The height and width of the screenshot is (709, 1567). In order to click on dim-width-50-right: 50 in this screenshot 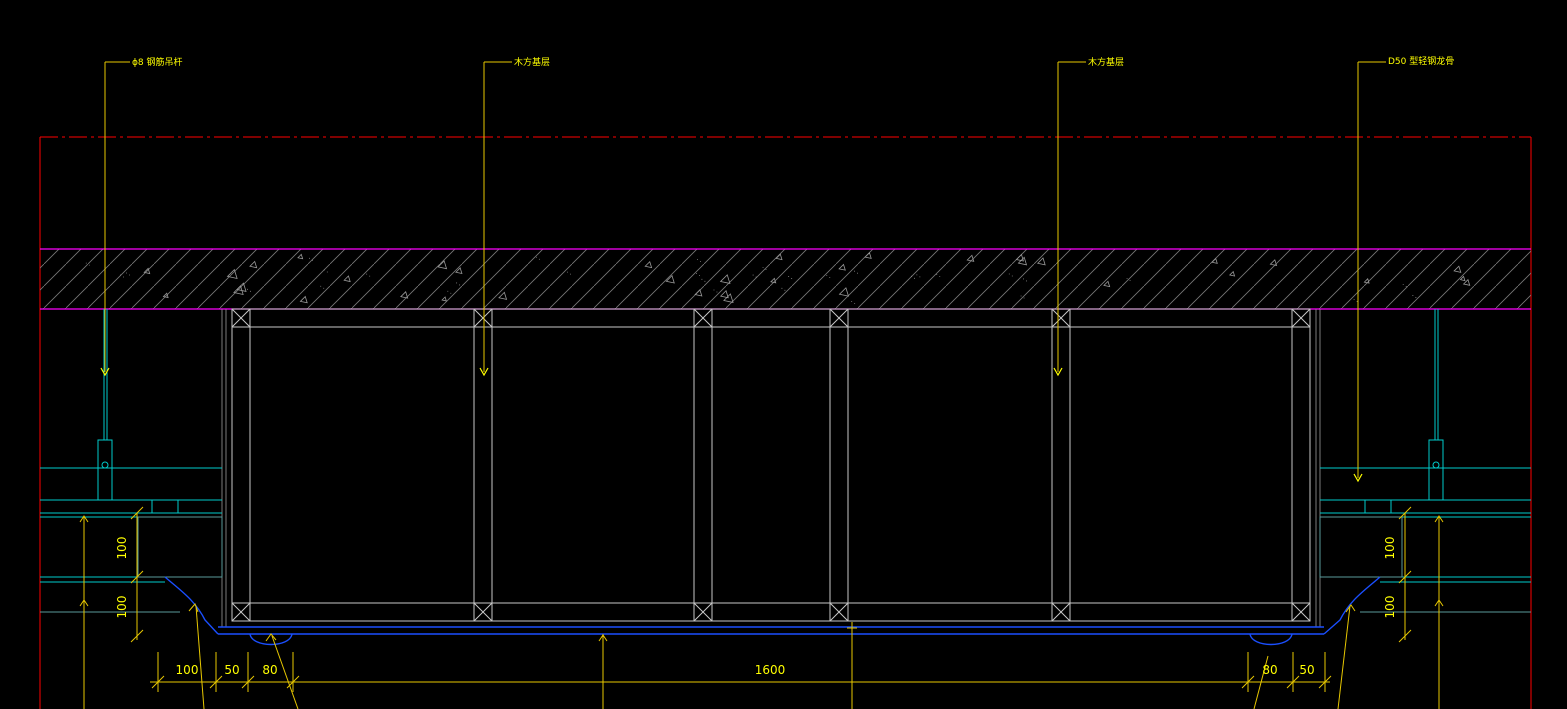, I will do `click(1306, 670)`.